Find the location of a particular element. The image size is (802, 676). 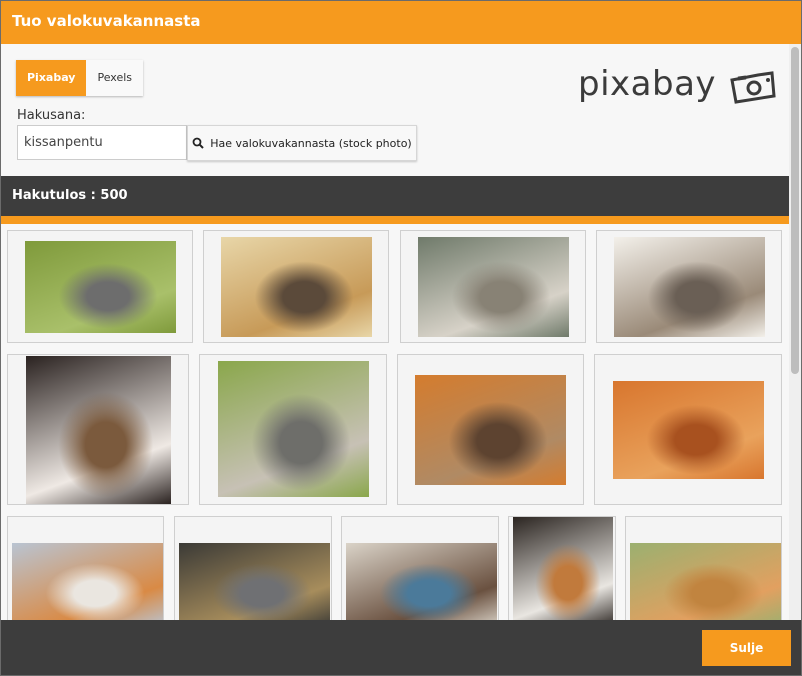

tab-pixabay: Pixabay is located at coordinates (51, 78).